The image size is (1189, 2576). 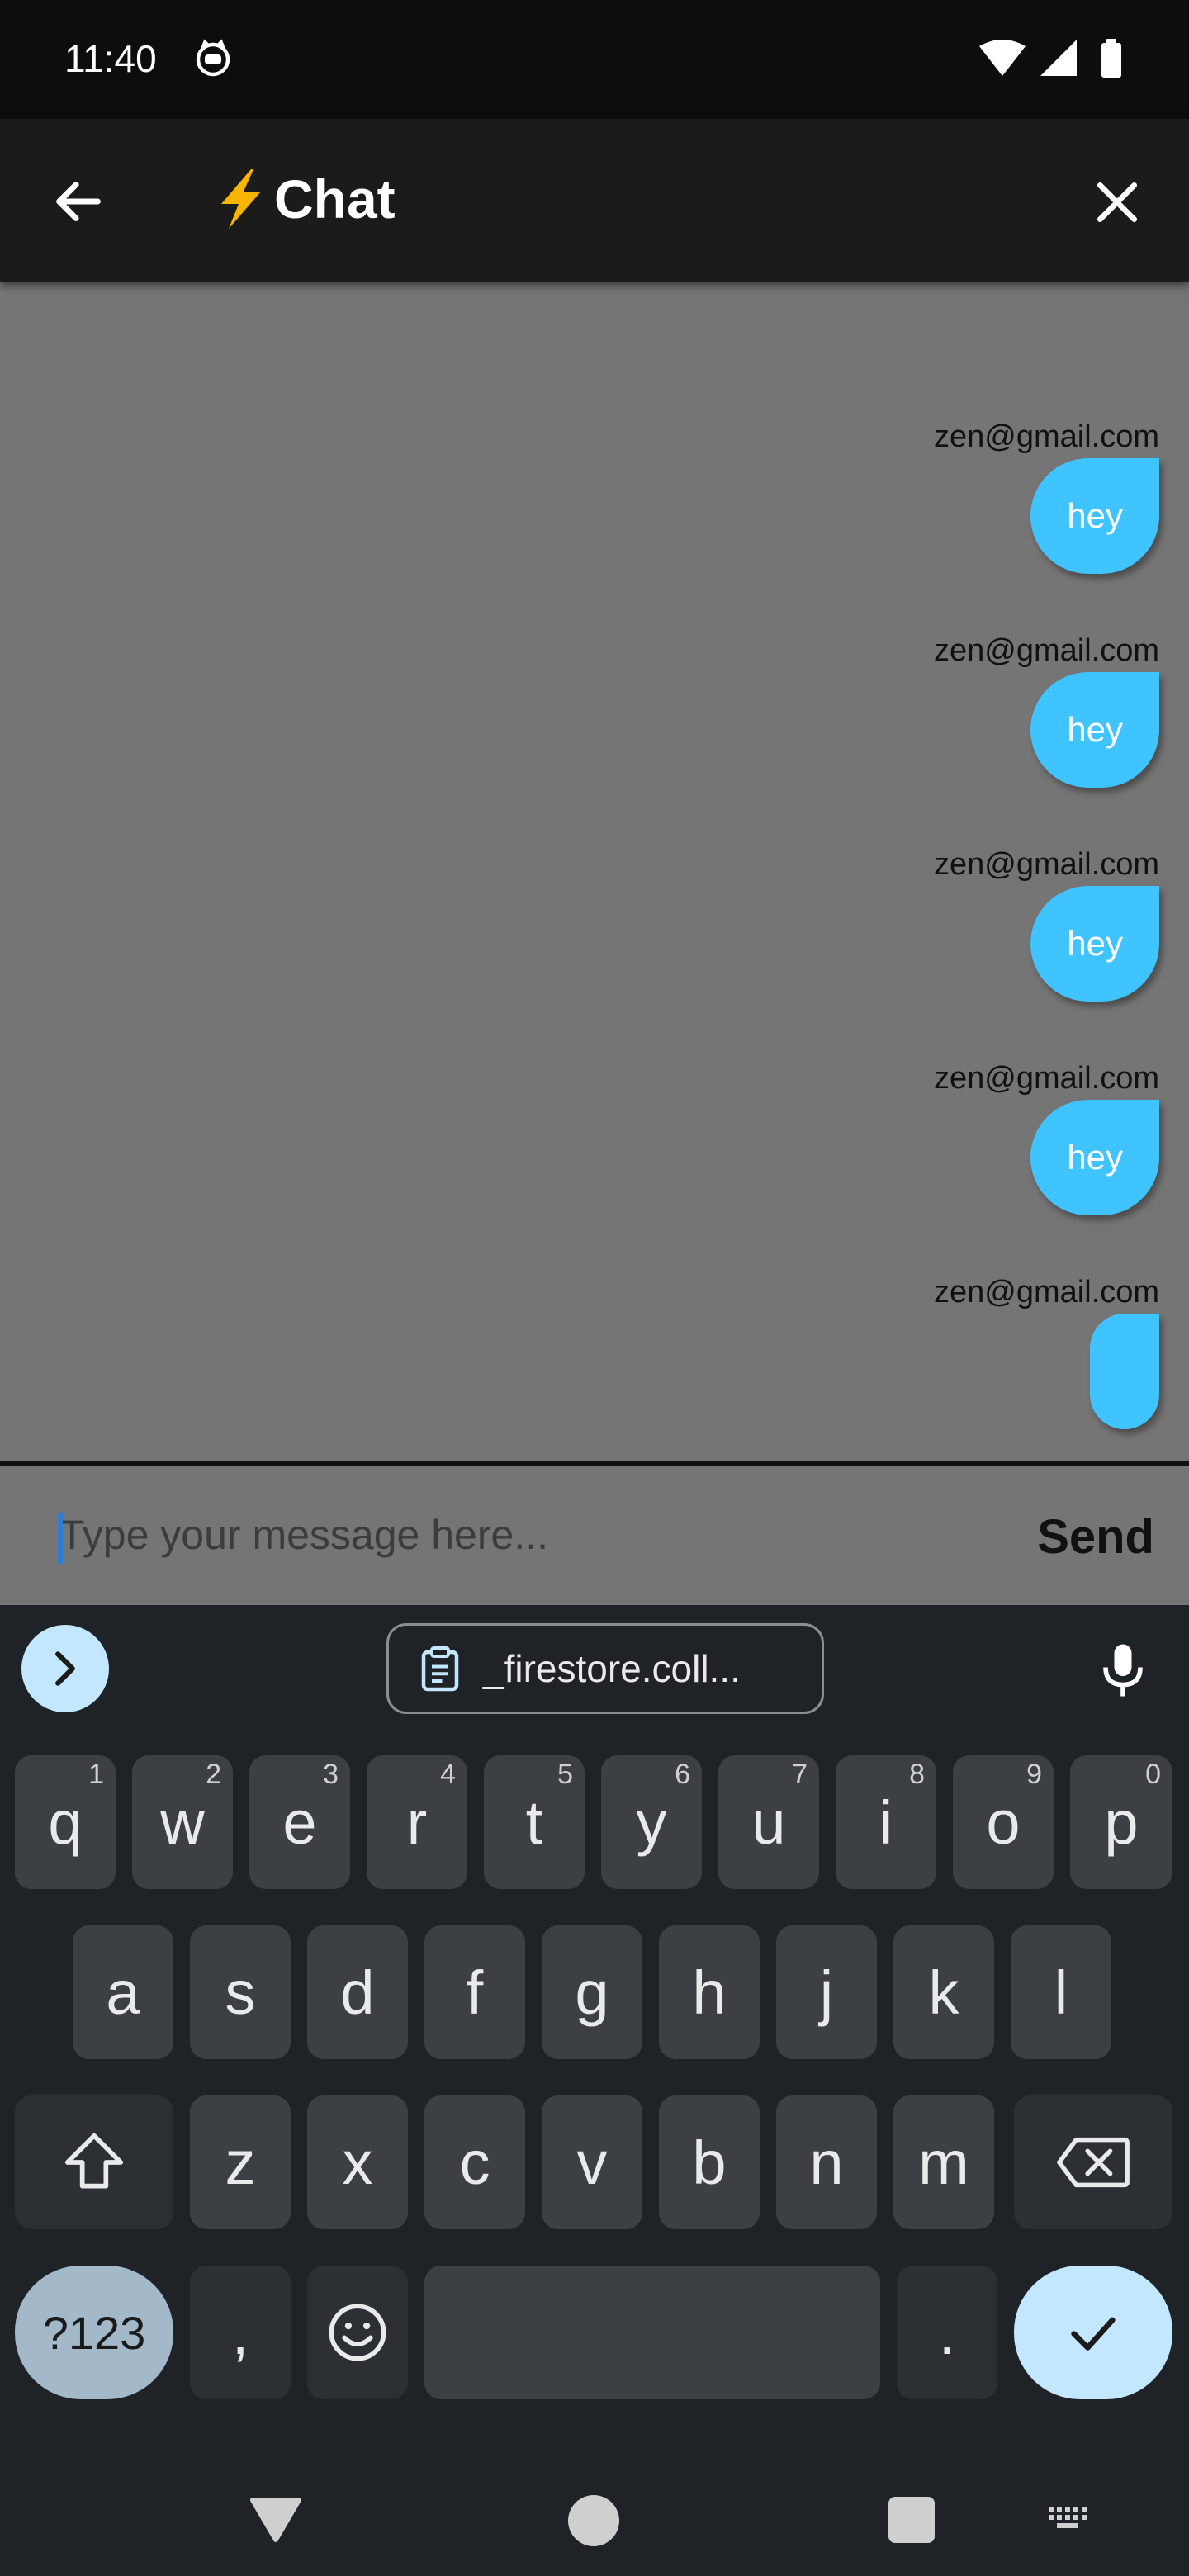 What do you see at coordinates (1095, 1537) in the screenshot?
I see `send-button: Send` at bounding box center [1095, 1537].